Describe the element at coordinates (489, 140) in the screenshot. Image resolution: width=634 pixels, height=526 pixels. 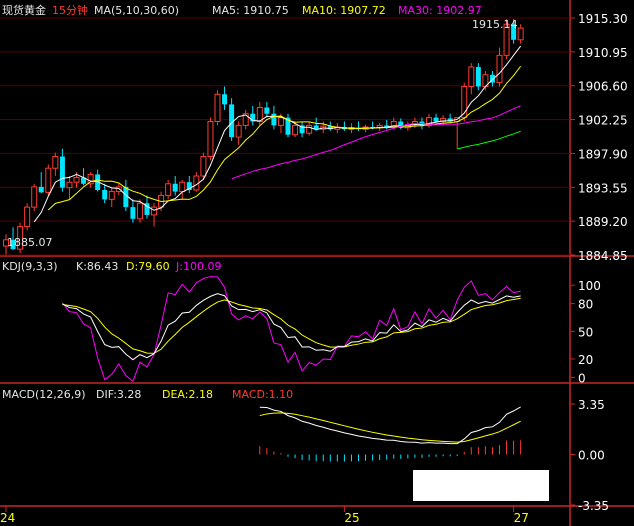
I see `ma60-line` at that location.